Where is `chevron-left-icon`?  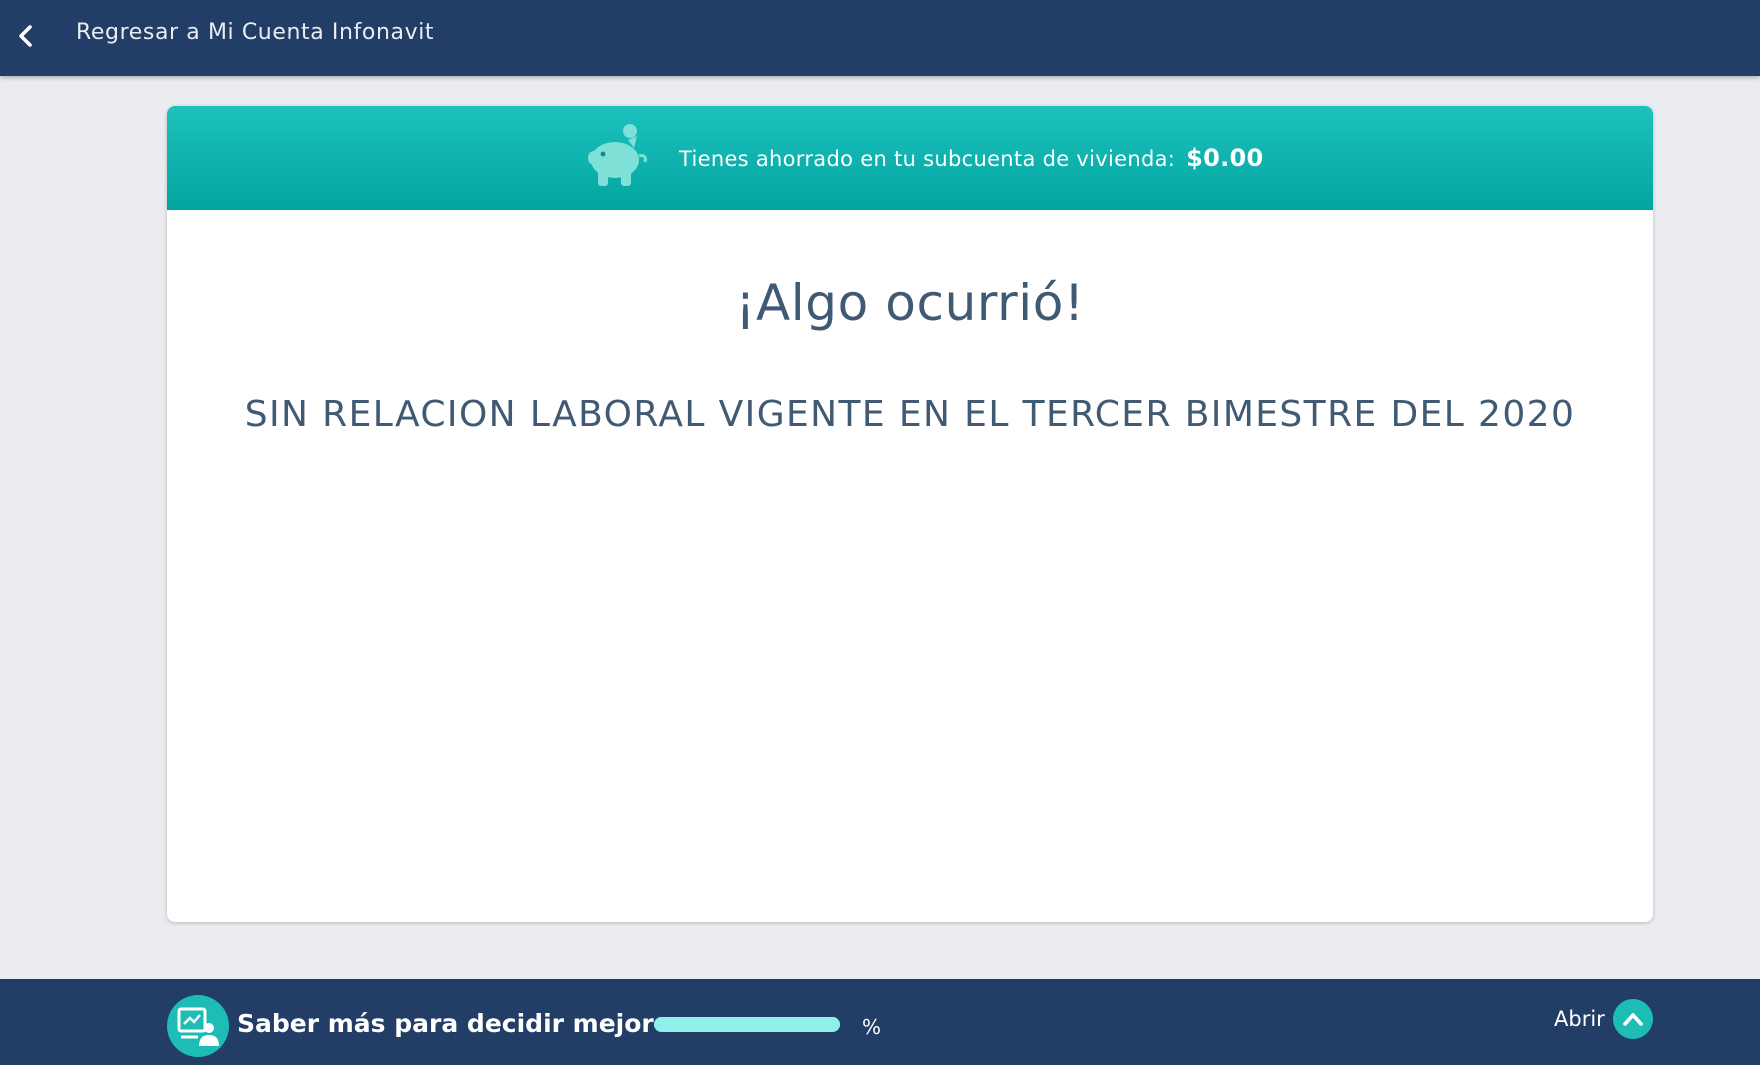
chevron-left-icon is located at coordinates (25, 36).